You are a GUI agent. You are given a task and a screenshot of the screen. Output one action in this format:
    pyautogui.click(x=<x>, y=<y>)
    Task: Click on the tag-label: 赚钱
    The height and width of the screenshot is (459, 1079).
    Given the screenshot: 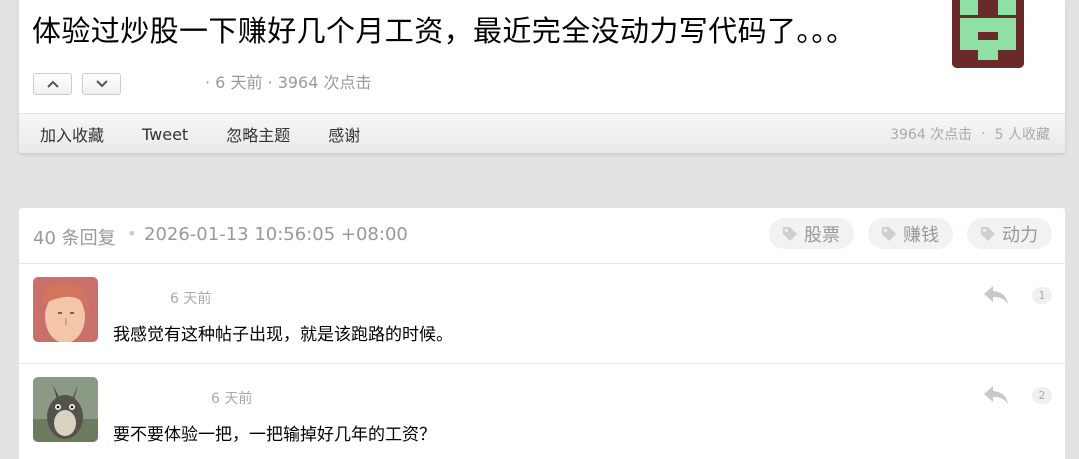 What is the action you would take?
    pyautogui.click(x=921, y=235)
    